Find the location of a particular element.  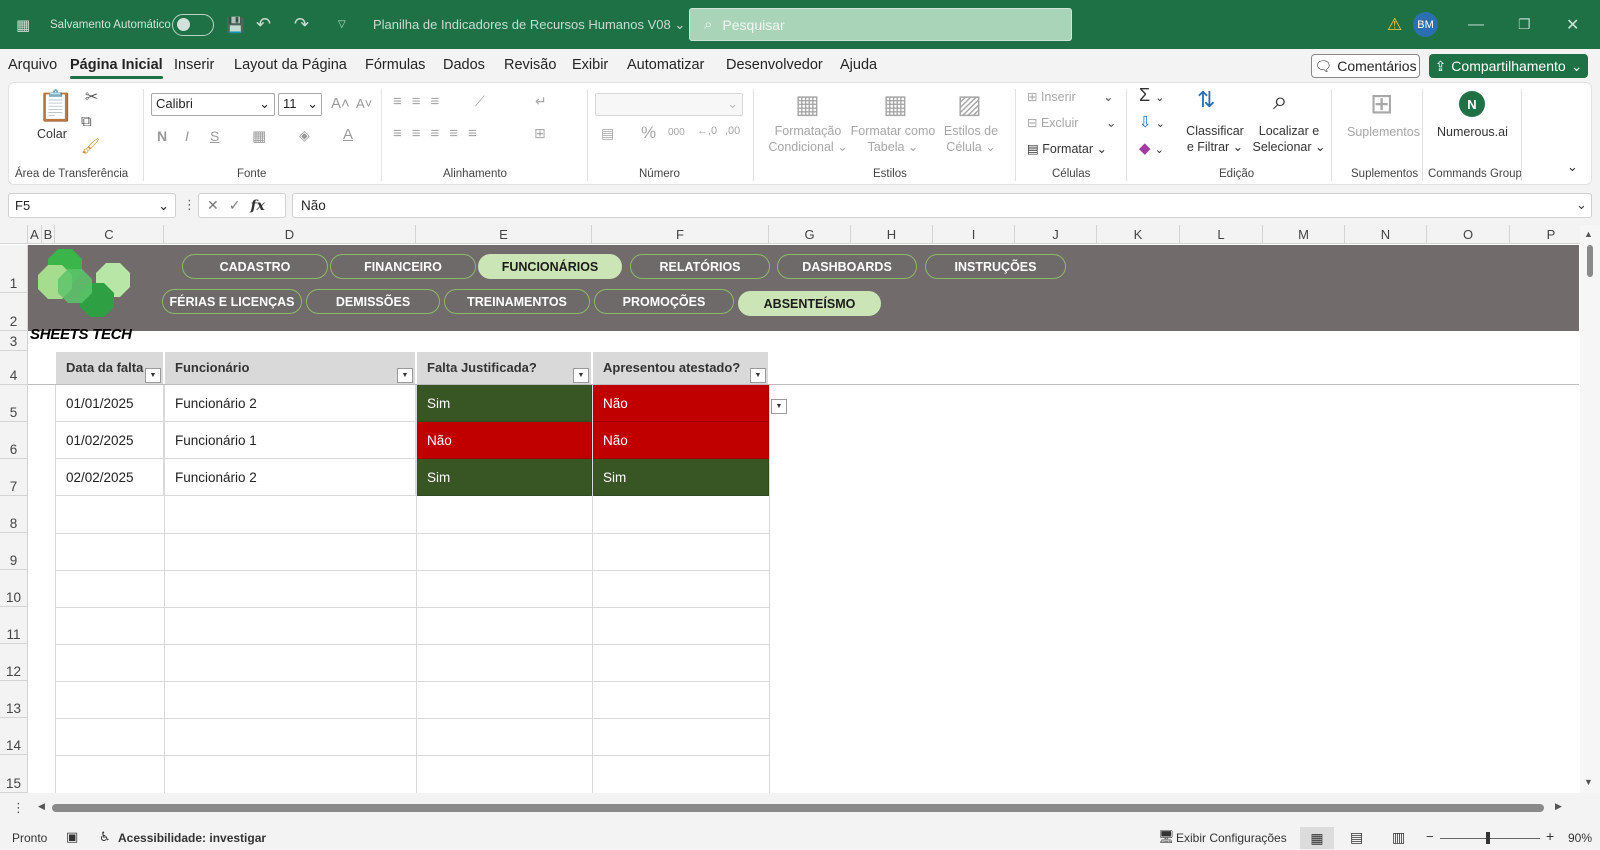

save-icon: 💾 is located at coordinates (235, 24).